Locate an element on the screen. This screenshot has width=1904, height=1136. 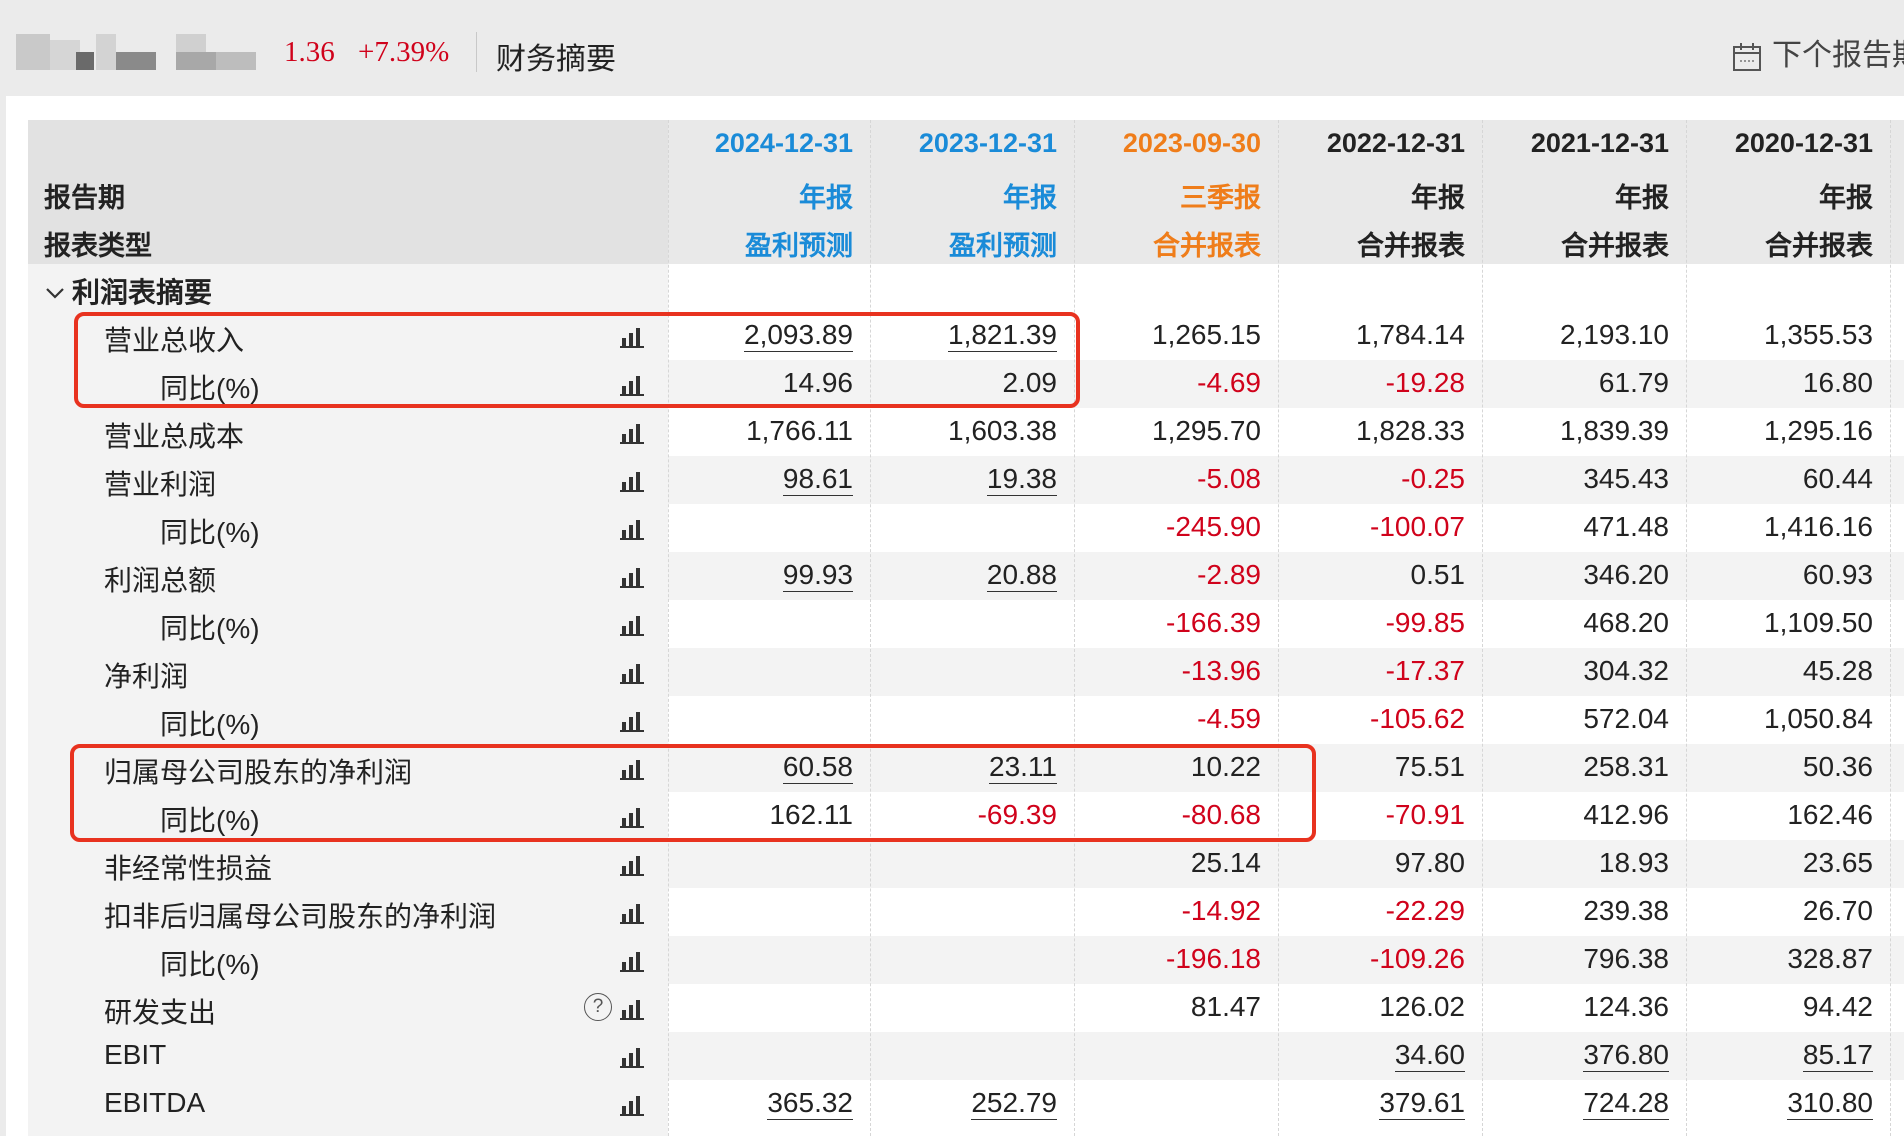
column-header-date: 2024-12-31 is located at coordinates (760, 143).